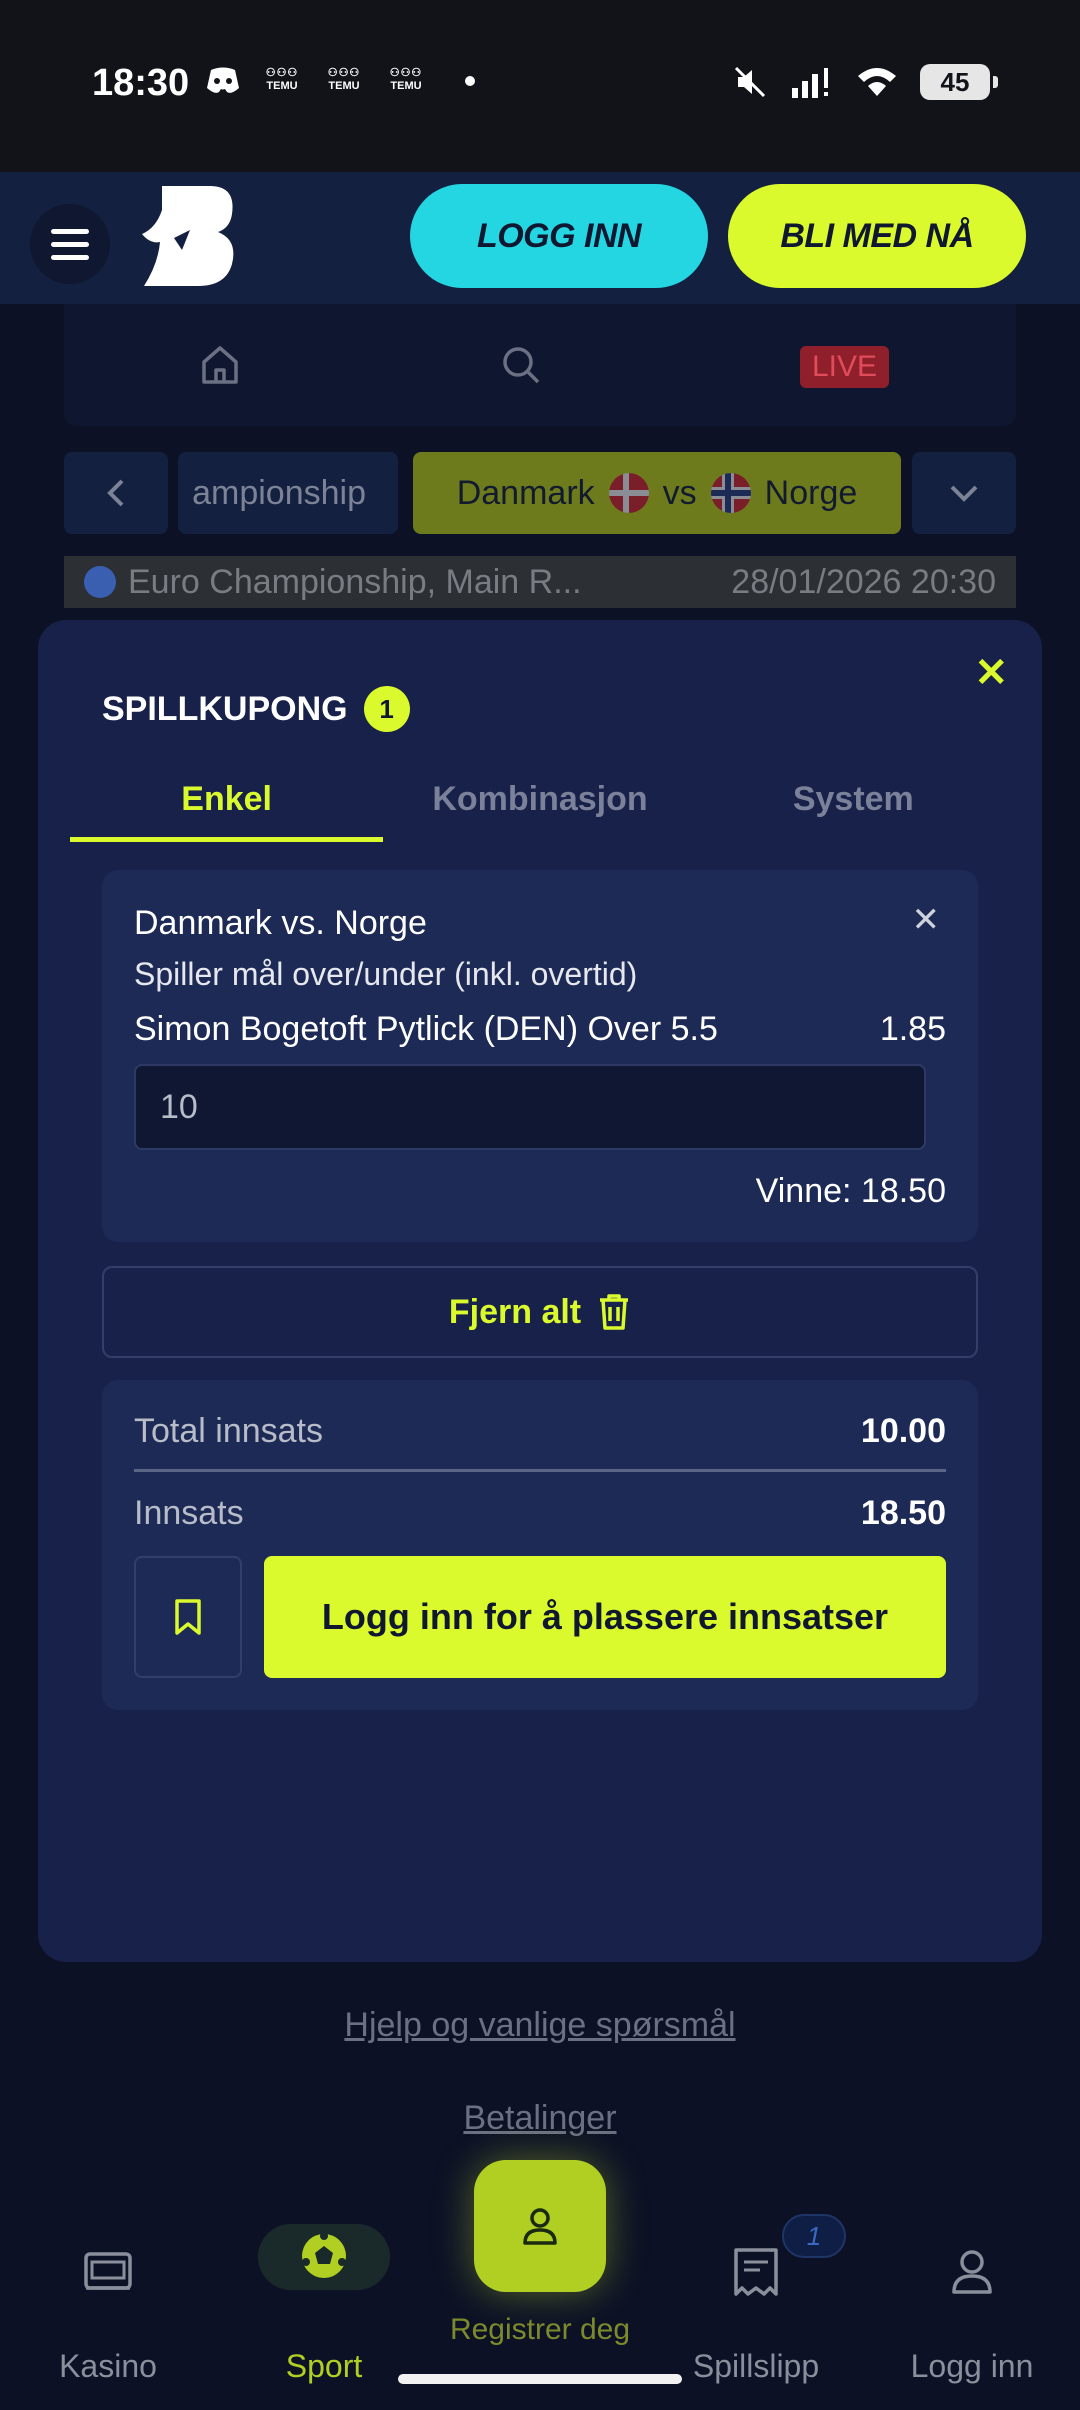 The image size is (1080, 2410). I want to click on trash-icon, so click(614, 1312).